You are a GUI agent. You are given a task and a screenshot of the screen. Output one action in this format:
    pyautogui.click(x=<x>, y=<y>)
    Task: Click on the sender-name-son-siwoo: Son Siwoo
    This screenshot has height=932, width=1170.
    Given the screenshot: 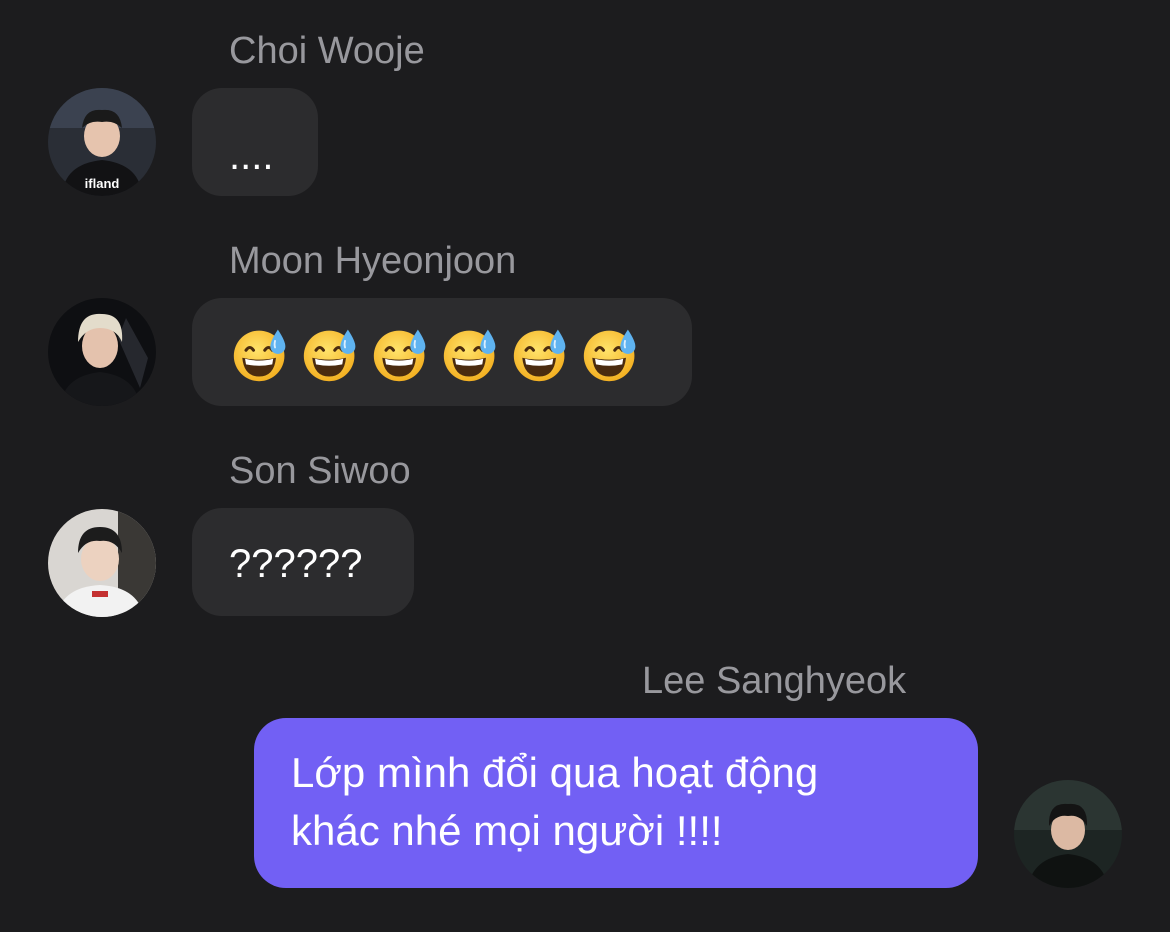 What is the action you would take?
    pyautogui.click(x=320, y=471)
    